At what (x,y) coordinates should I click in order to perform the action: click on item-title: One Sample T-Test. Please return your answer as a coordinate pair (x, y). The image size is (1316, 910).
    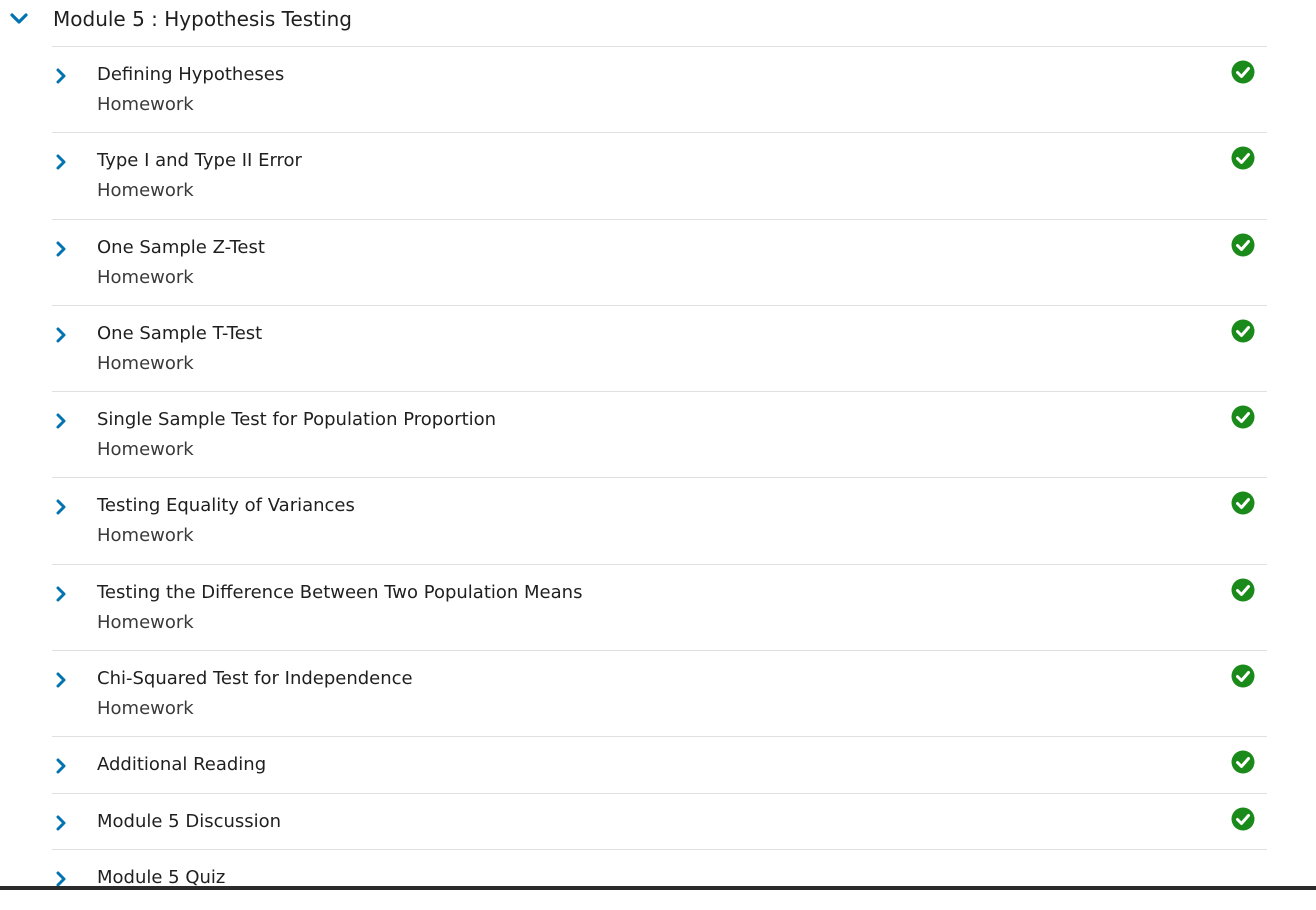
    Looking at the image, I should click on (179, 334).